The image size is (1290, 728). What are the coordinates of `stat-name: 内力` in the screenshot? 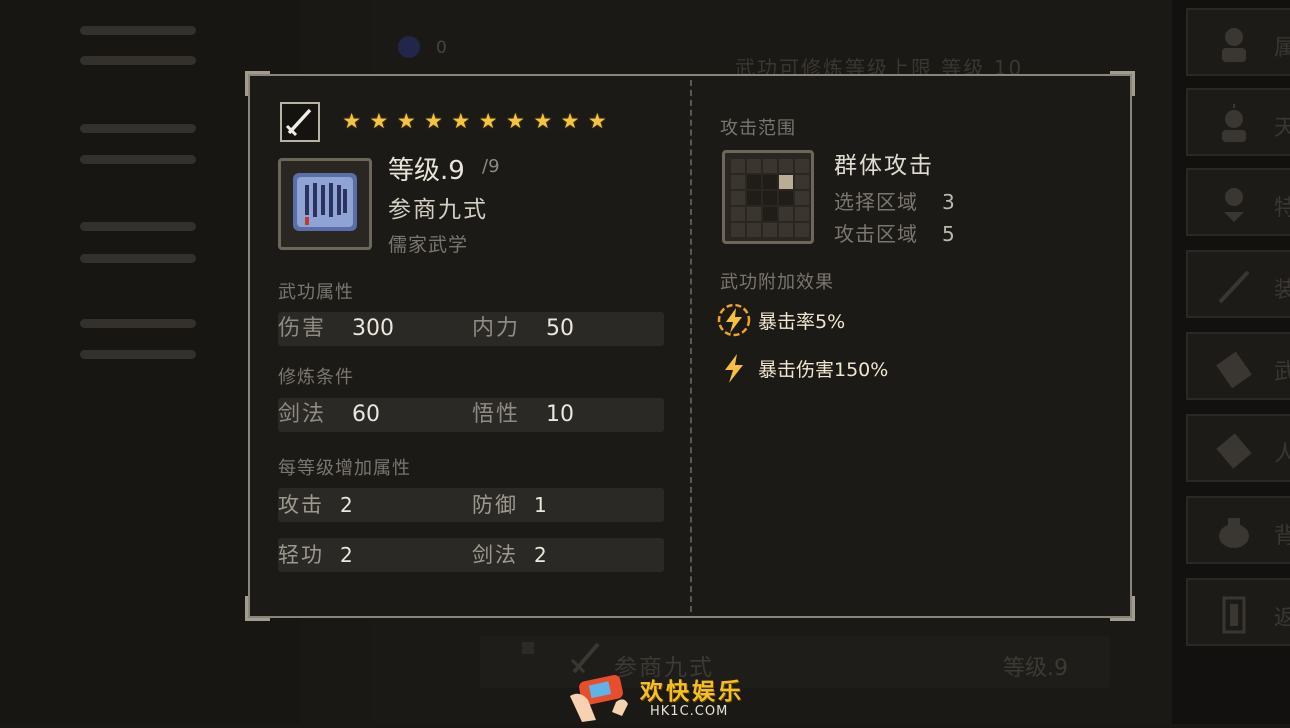 It's located at (496, 328).